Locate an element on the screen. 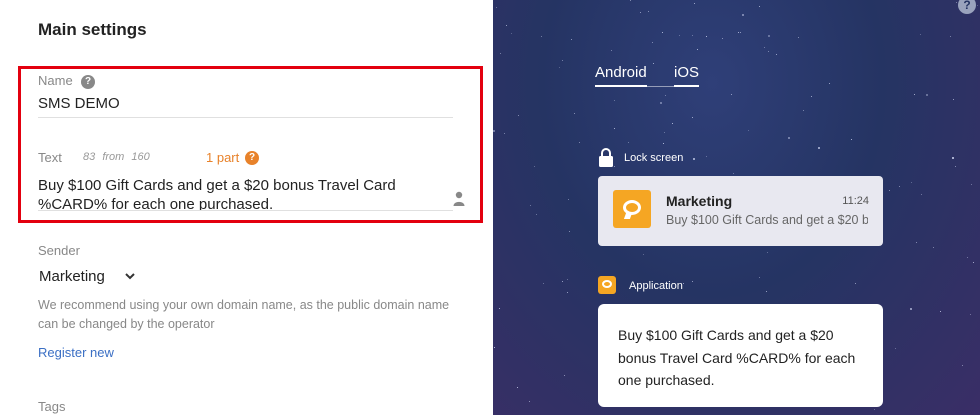 Image resolution: width=980 pixels, height=415 pixels. tab-ios: iOS is located at coordinates (687, 75).